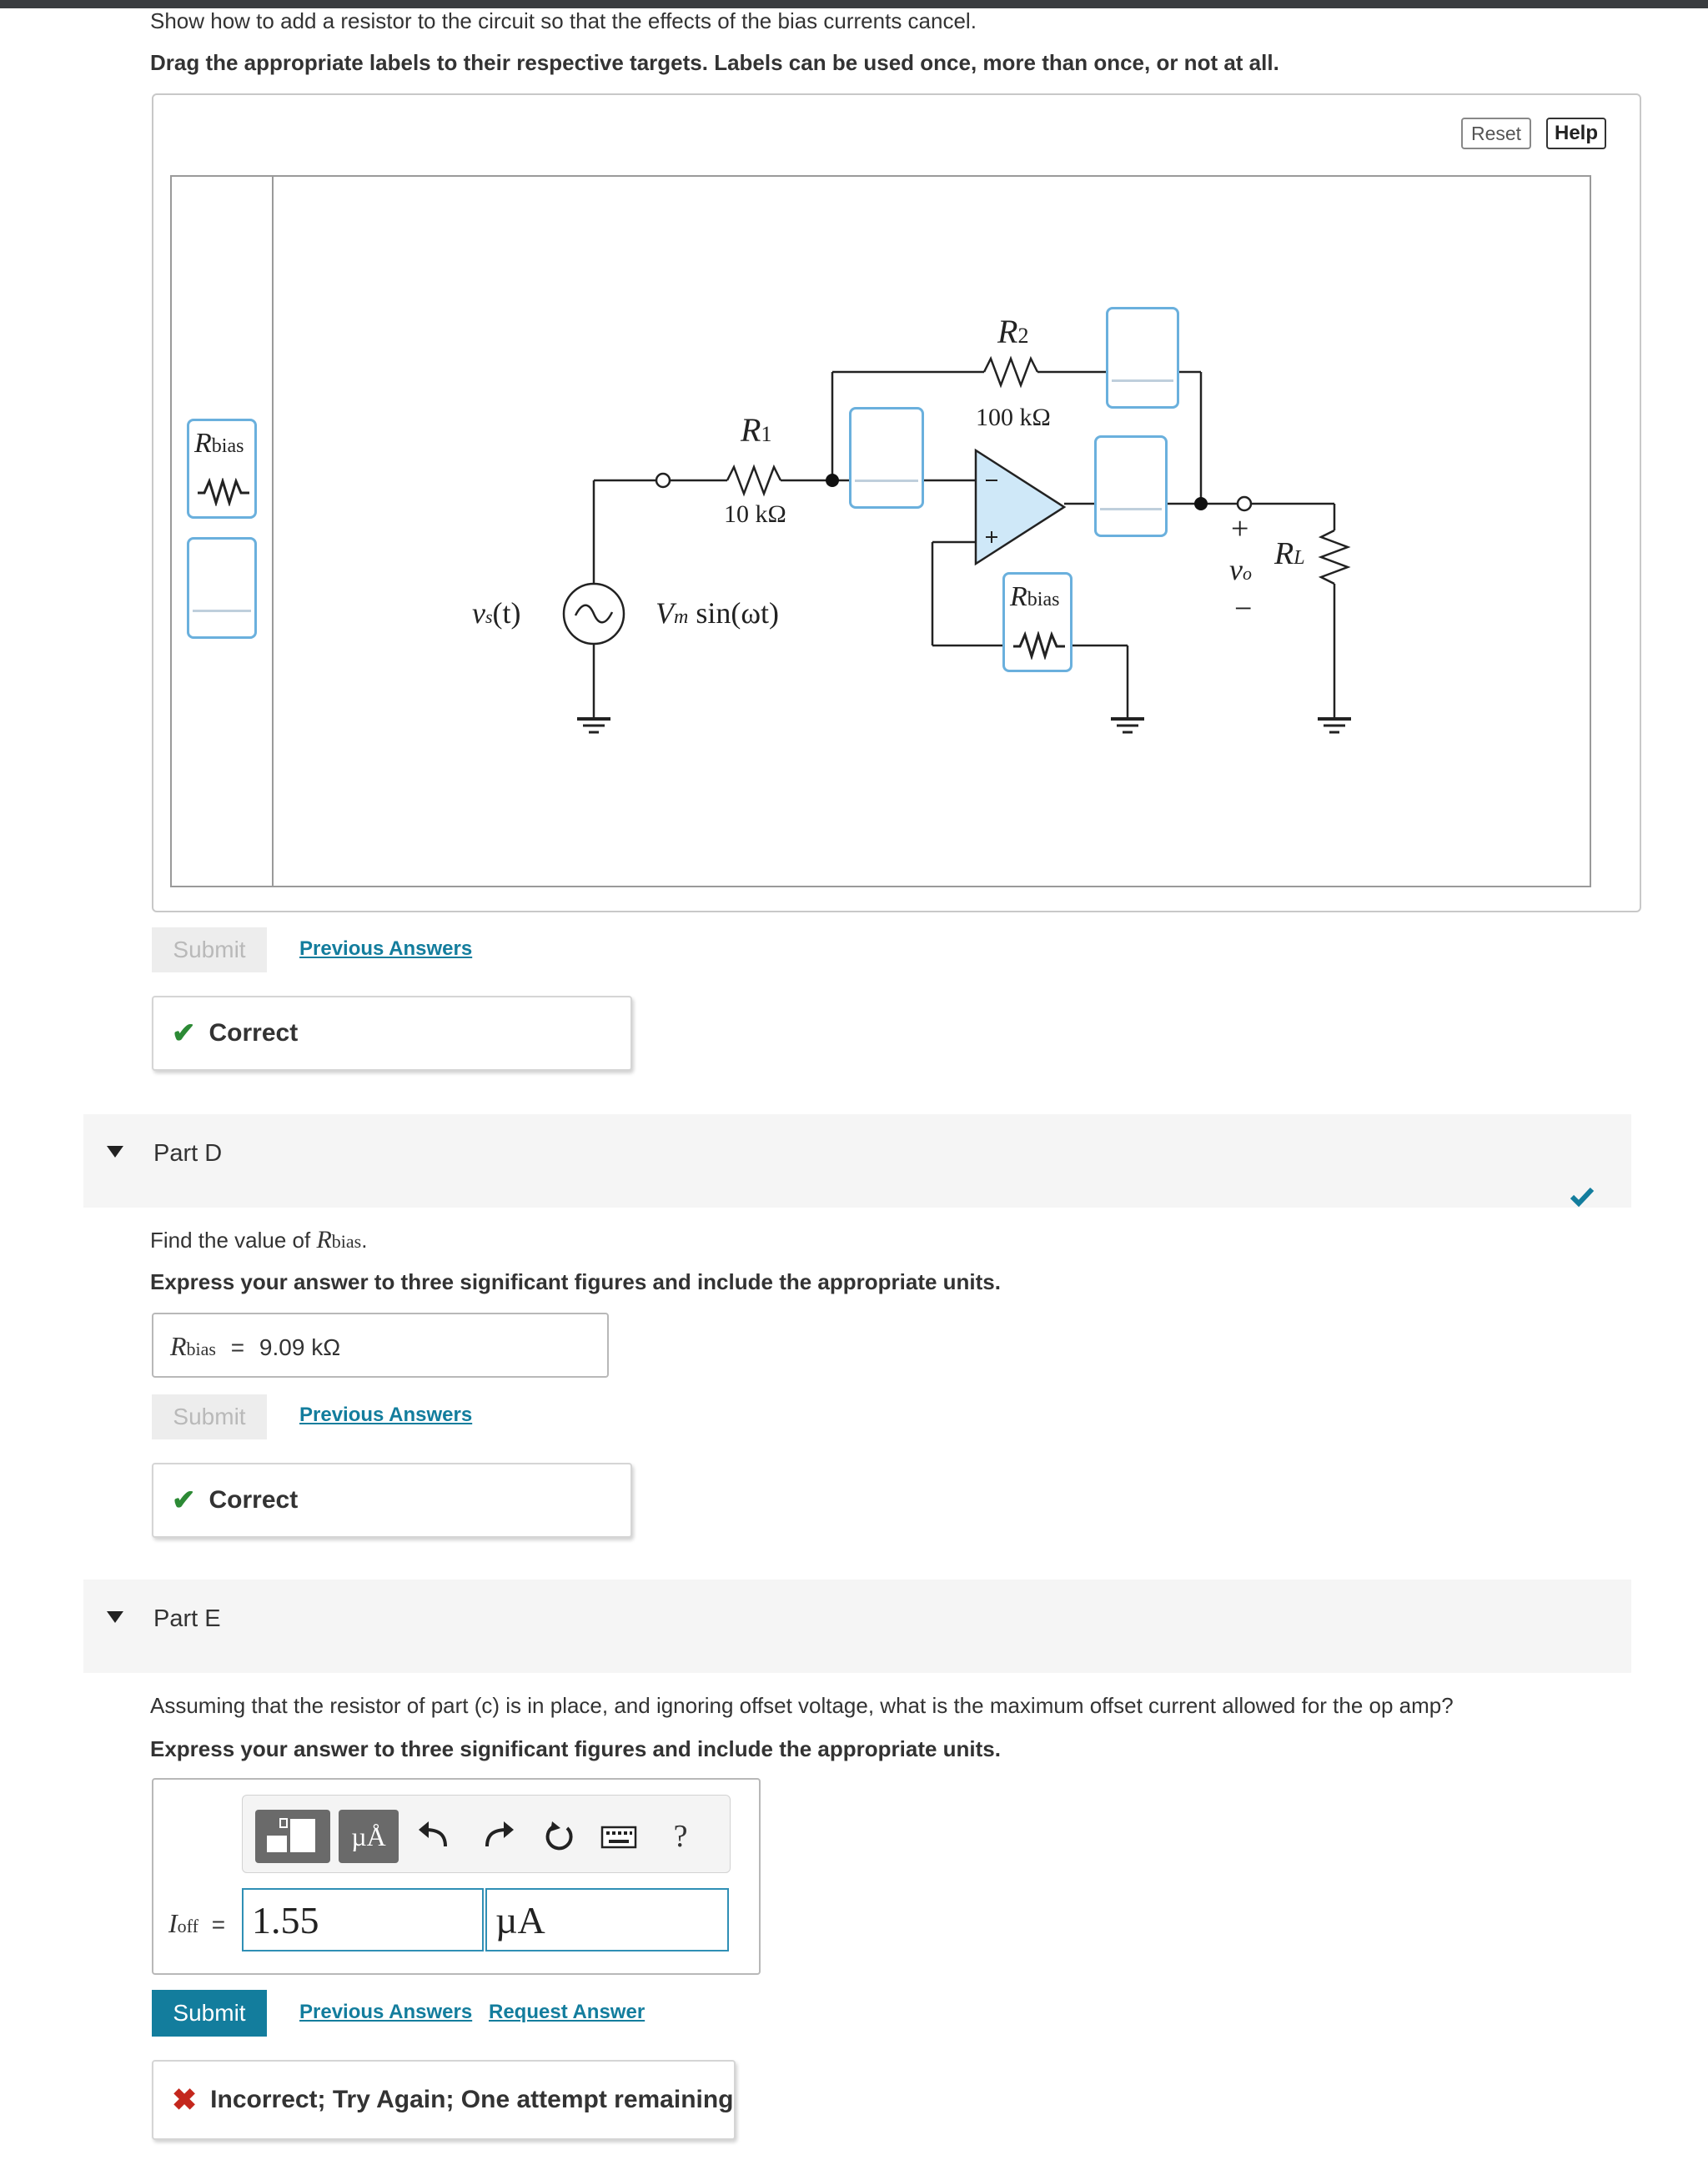 The width and height of the screenshot is (1708, 2180). What do you see at coordinates (392, 1033) in the screenshot?
I see `part-c-feedback: ✔ Correct` at bounding box center [392, 1033].